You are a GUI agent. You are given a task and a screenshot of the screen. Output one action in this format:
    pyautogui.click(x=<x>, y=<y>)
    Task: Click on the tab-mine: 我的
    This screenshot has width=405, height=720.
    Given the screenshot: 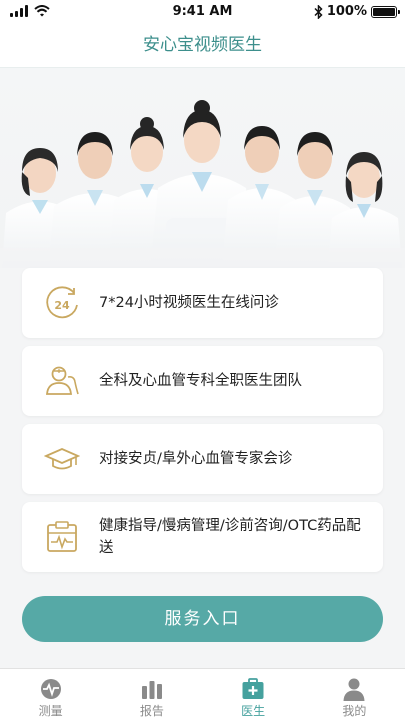 What is the action you would take?
    pyautogui.click(x=354, y=694)
    